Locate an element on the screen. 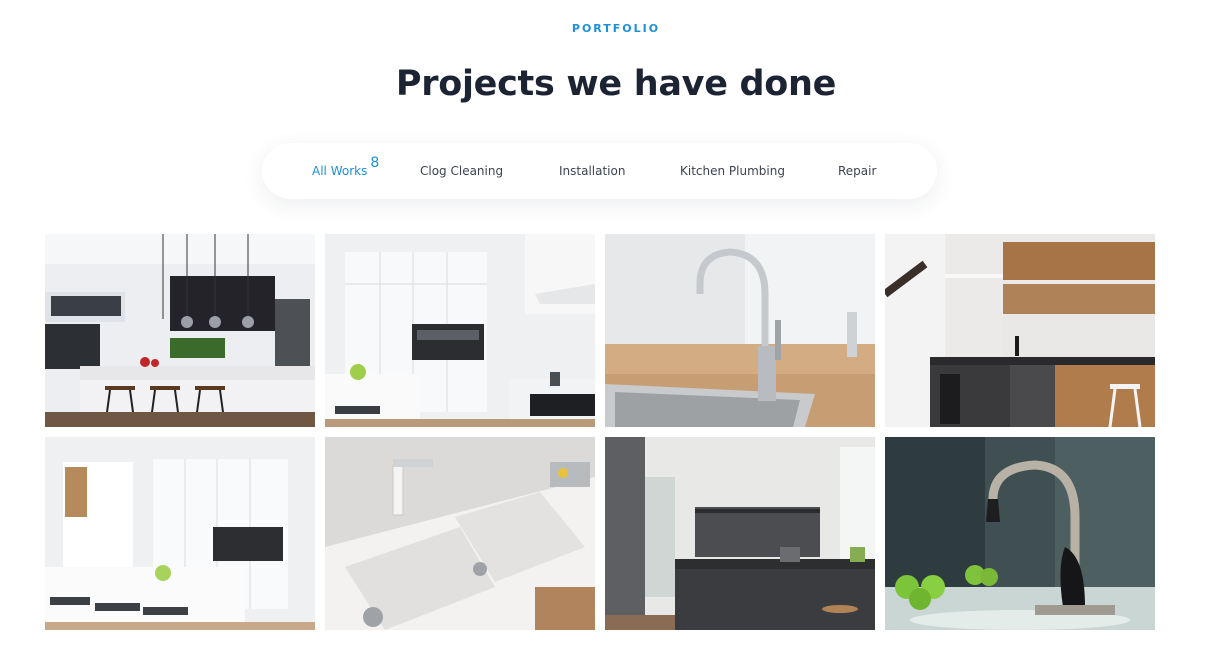 This screenshot has width=1232, height=665. chrome-faucet-photo is located at coordinates (740, 330).